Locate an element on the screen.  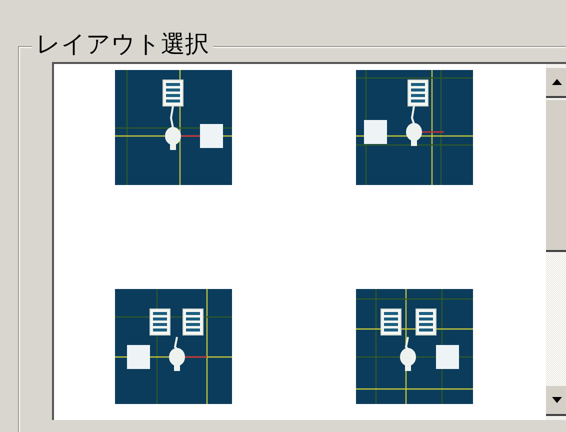
scroll-up-button is located at coordinates (556, 83).